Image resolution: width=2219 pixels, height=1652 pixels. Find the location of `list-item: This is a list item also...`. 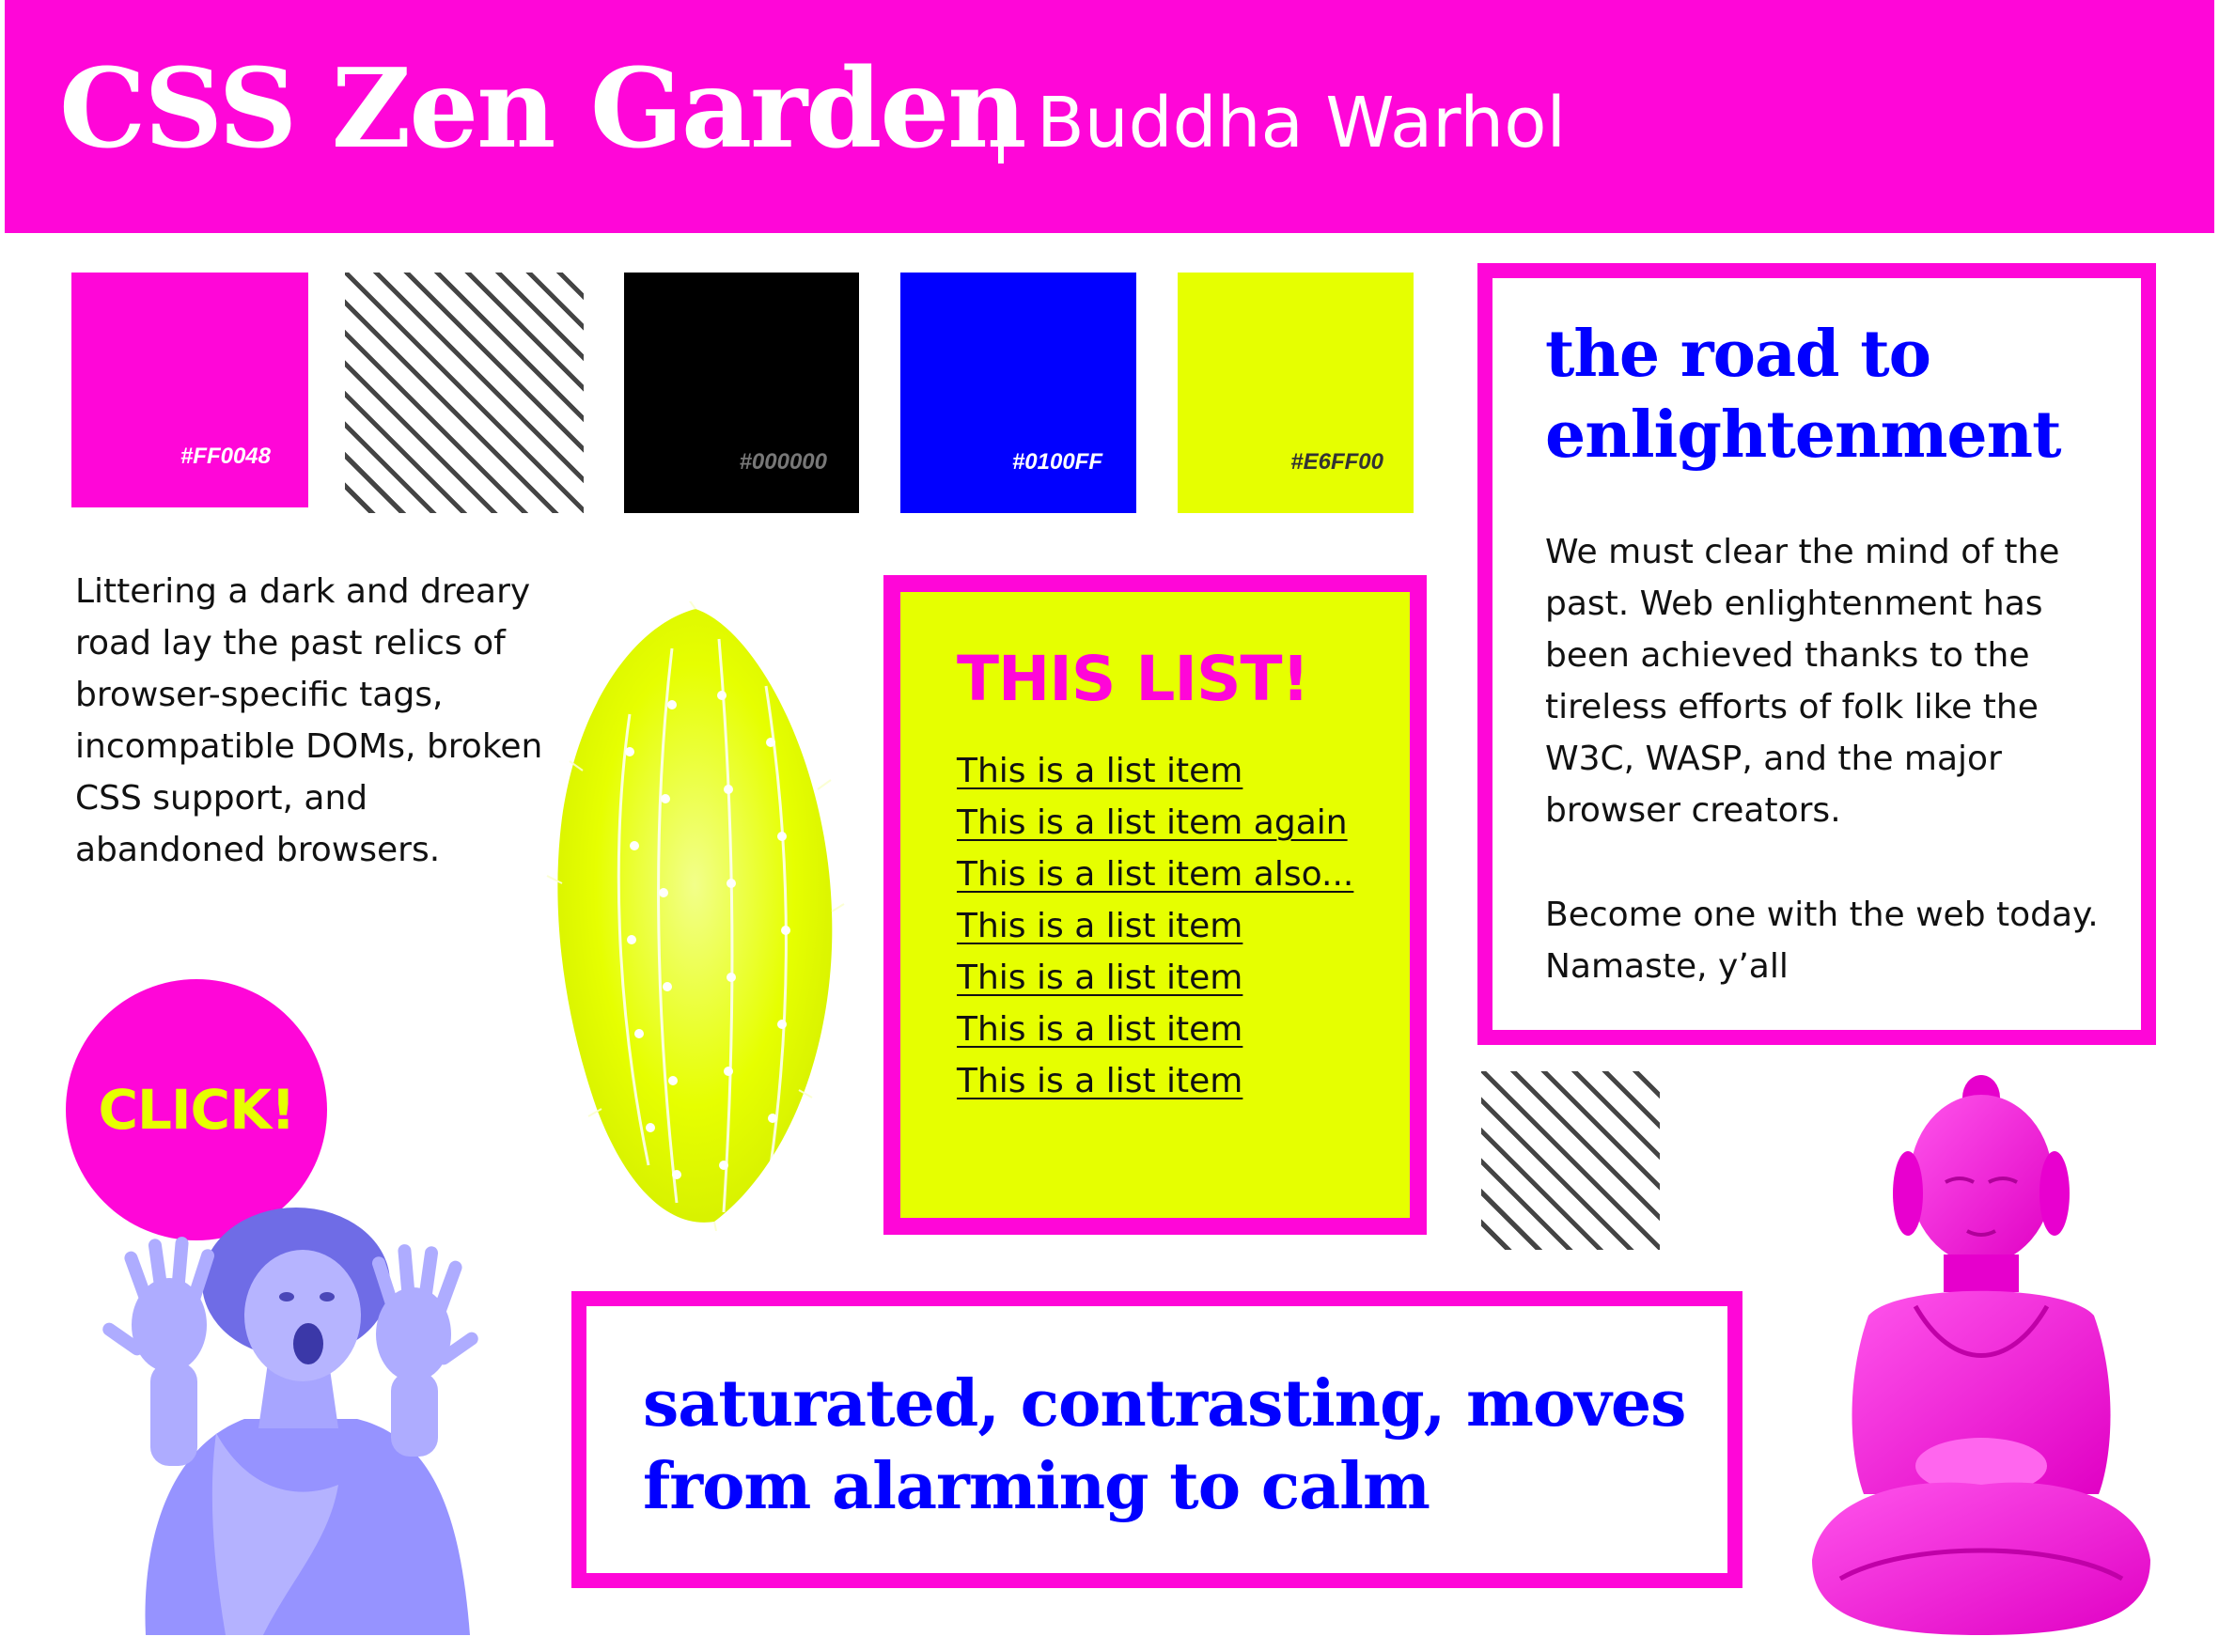

list-item: This is a list item also... is located at coordinates (1155, 881).